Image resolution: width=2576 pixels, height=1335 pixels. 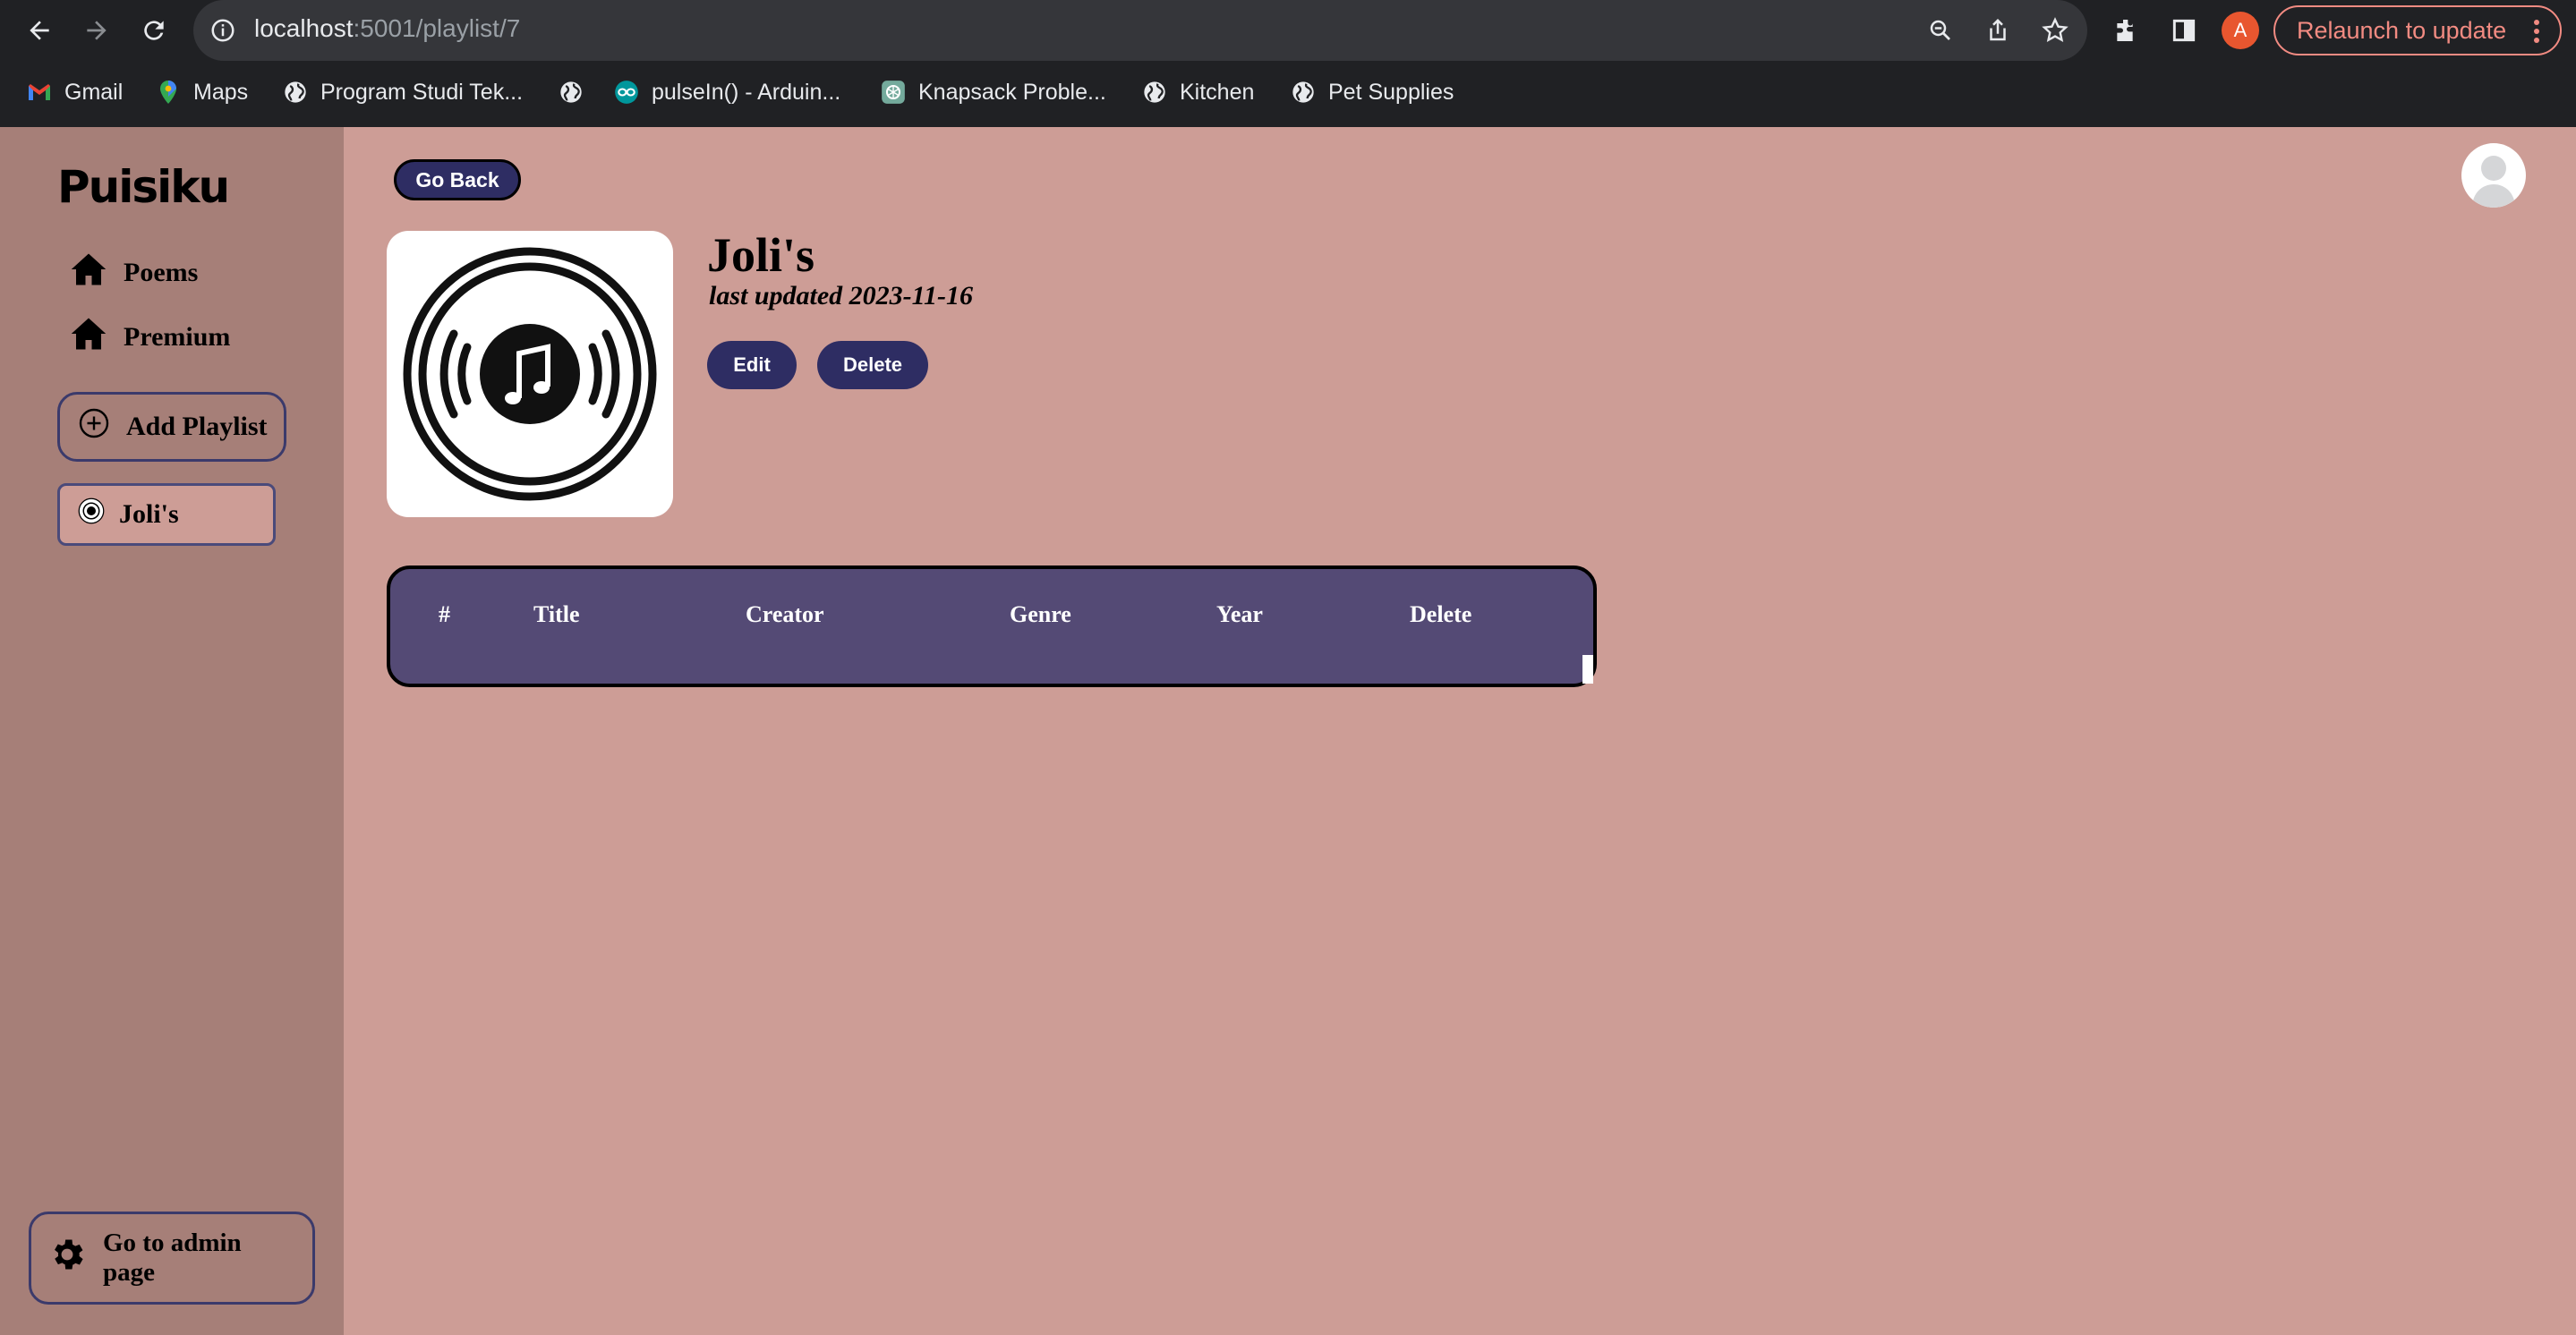 I want to click on table-scrollbar, so click(x=1587, y=669).